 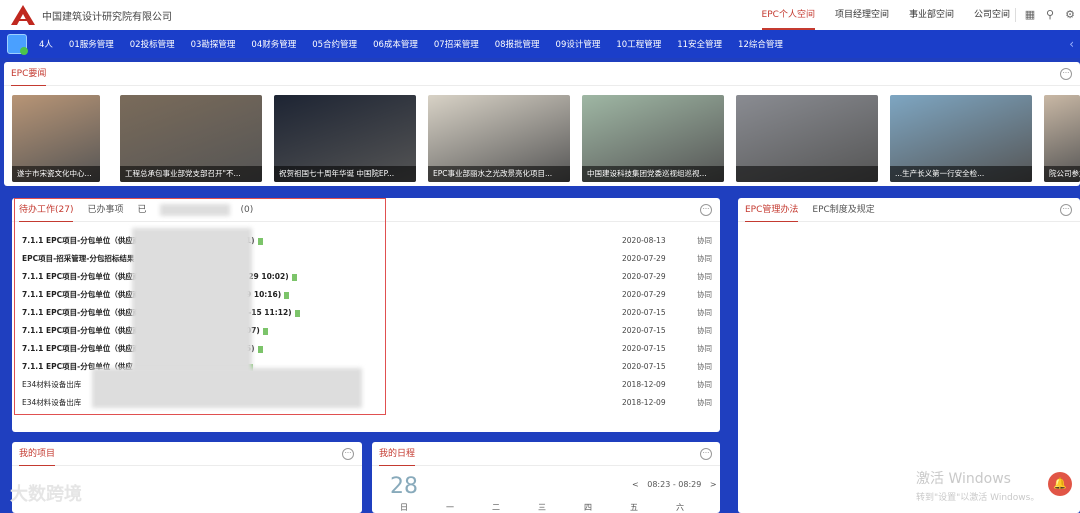 What do you see at coordinates (227, 388) in the screenshot?
I see `redacted-area` at bounding box center [227, 388].